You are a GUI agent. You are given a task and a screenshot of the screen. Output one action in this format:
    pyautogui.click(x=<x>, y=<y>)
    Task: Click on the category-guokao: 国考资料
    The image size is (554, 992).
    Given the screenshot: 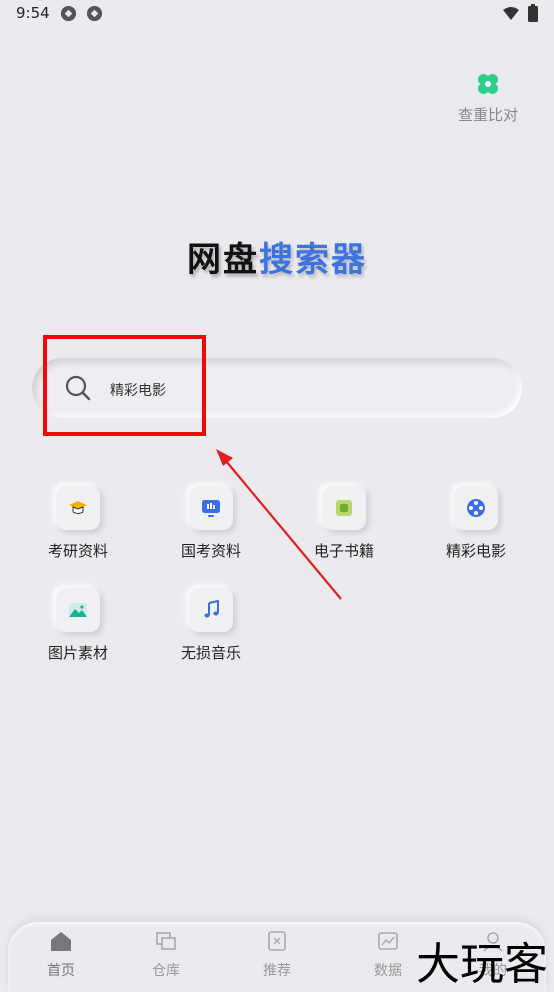 What is the action you would take?
    pyautogui.click(x=211, y=523)
    